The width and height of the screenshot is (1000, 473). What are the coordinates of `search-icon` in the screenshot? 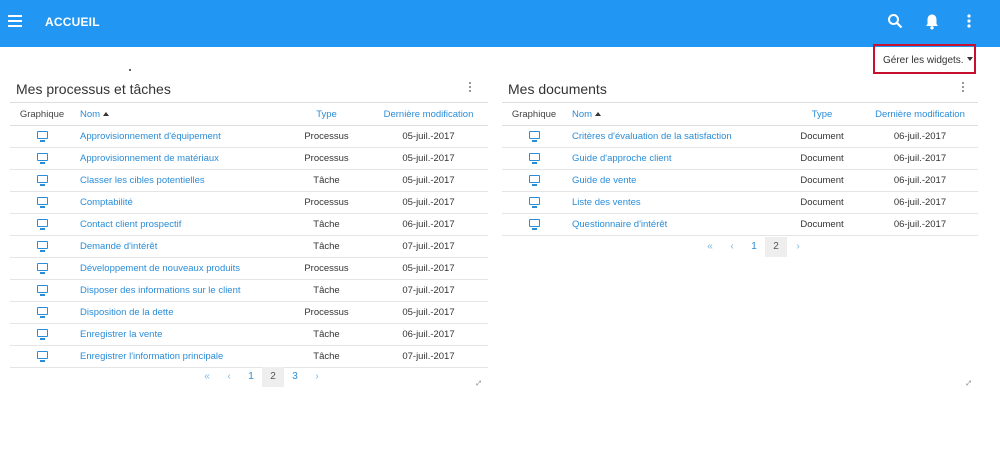 It's located at (895, 21).